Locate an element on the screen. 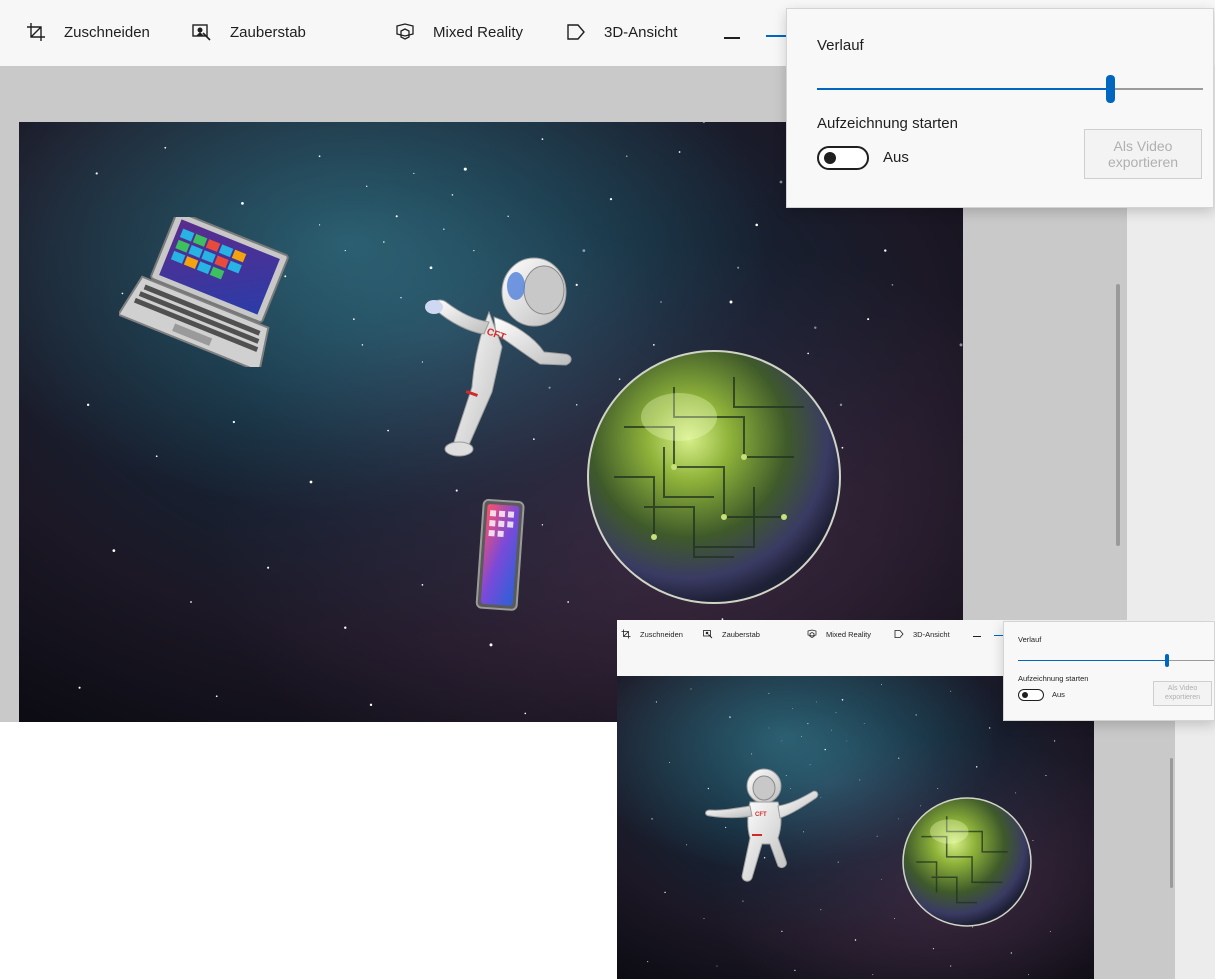 The width and height of the screenshot is (1215, 979). mixed-reality-button: Mixed Reality is located at coordinates (459, 32).